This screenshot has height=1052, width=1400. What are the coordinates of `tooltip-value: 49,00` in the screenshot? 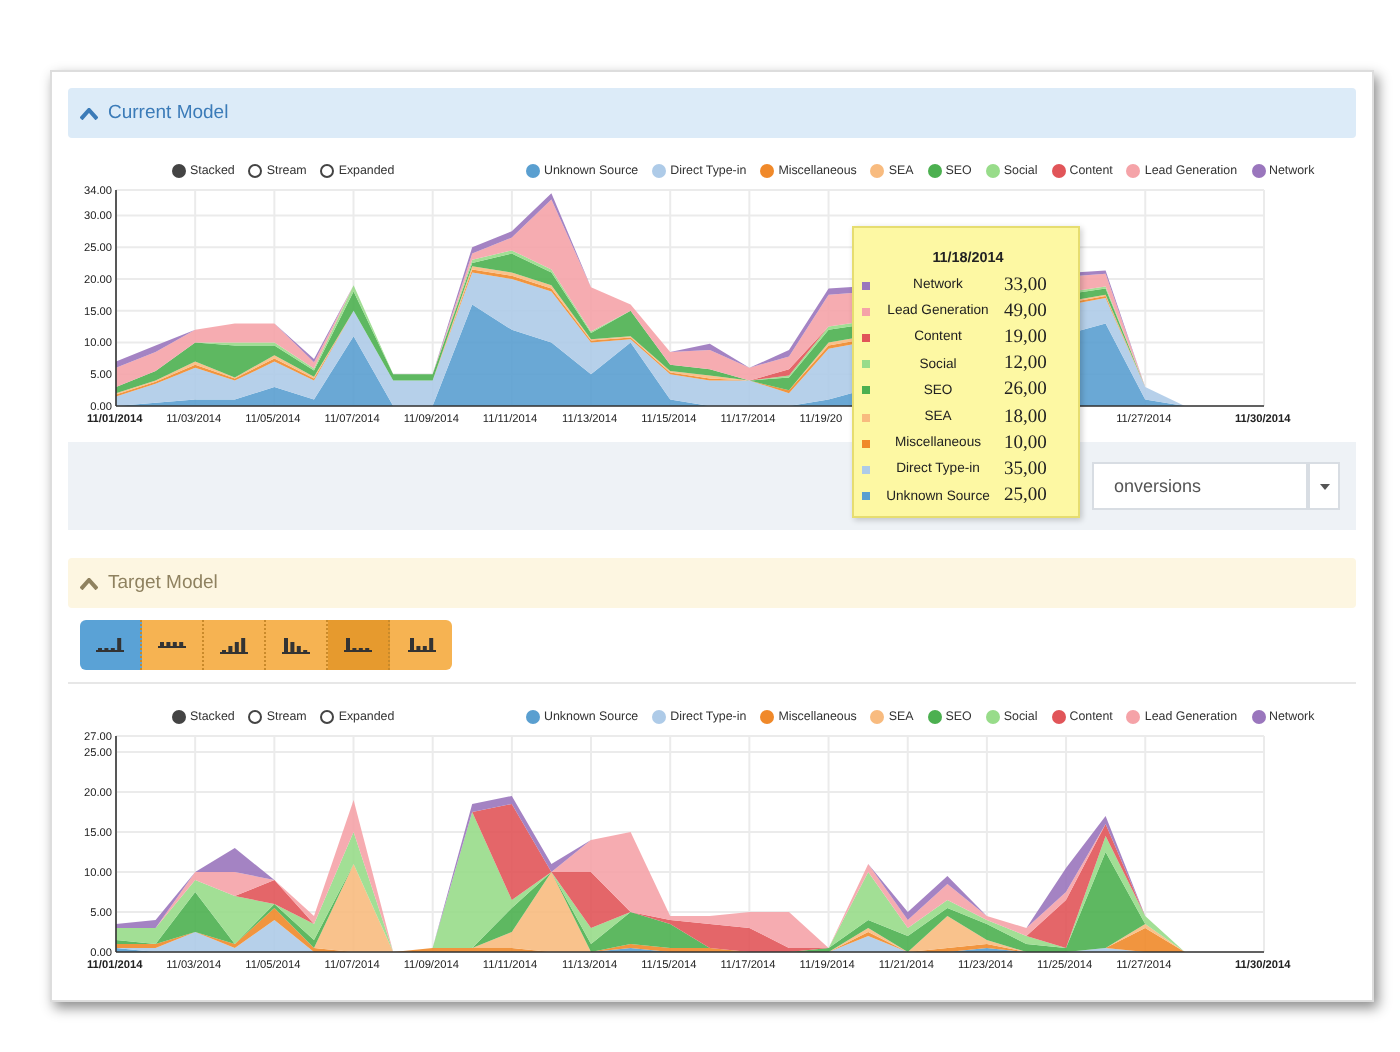 It's located at (1025, 311).